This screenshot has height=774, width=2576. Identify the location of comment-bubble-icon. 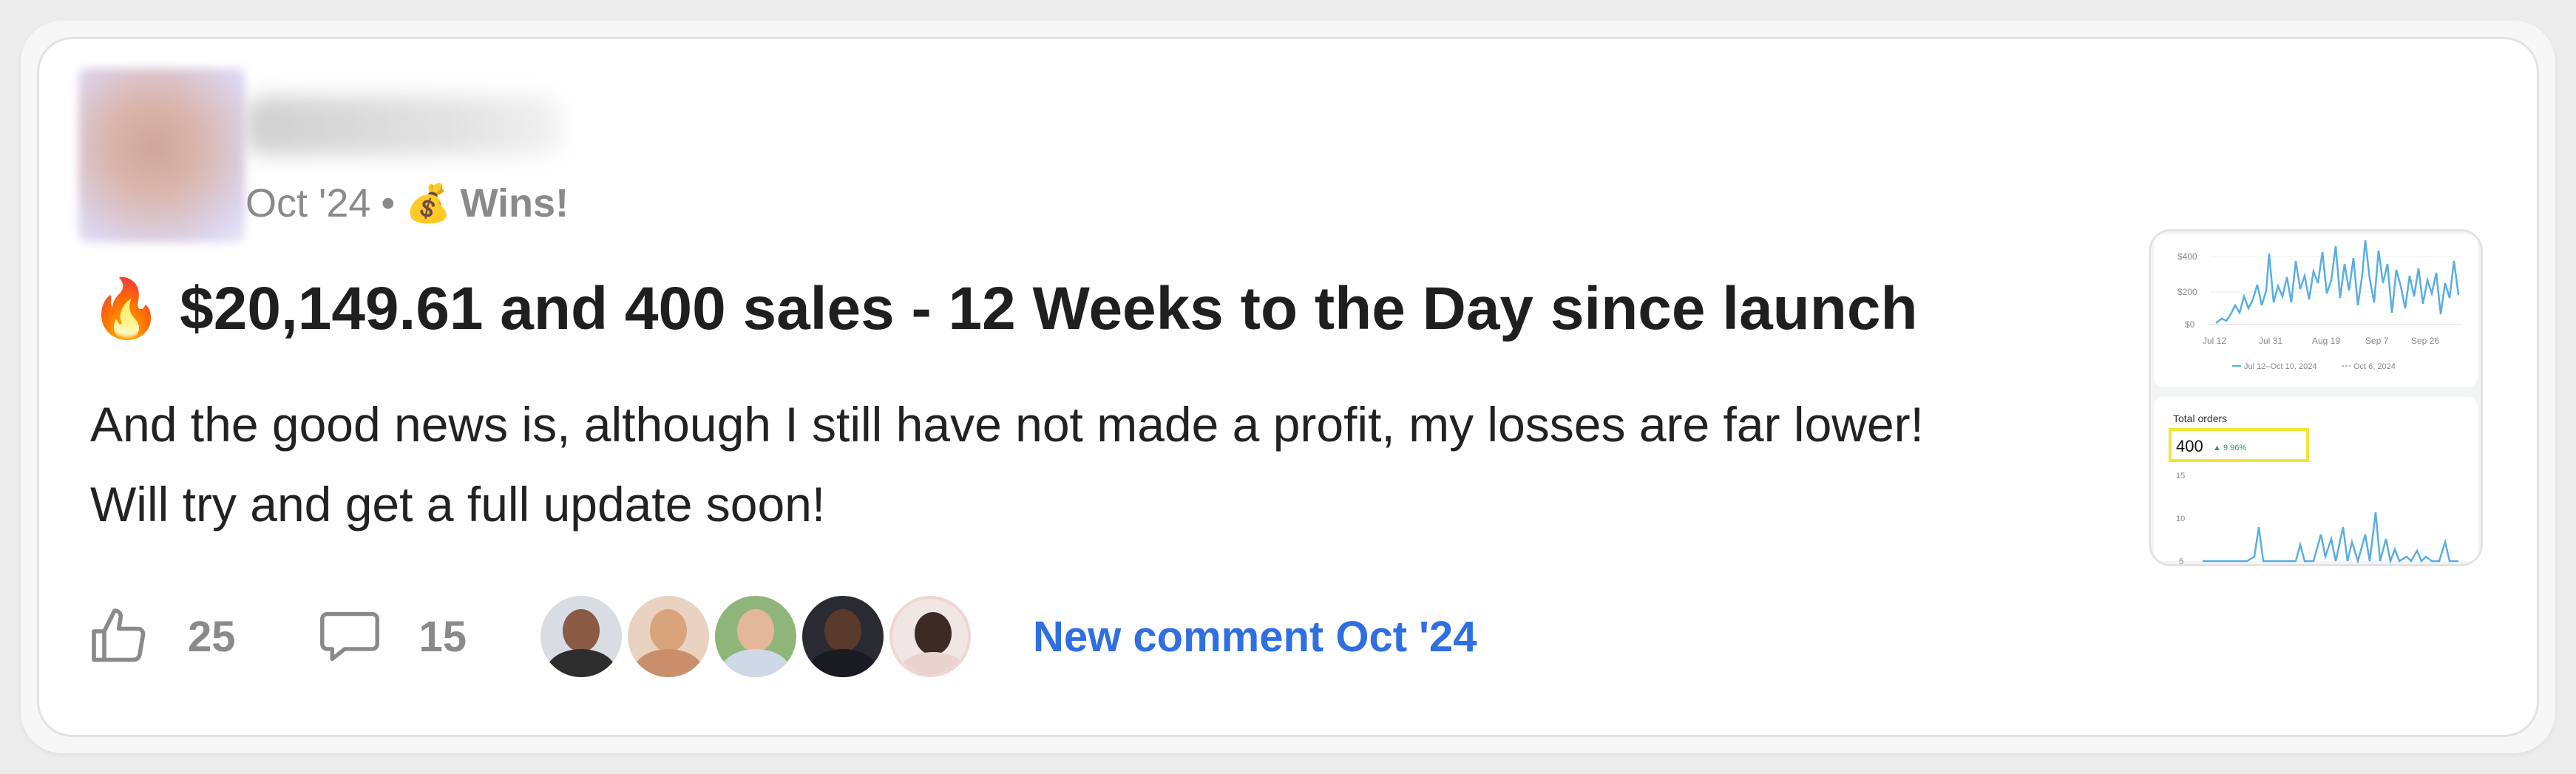
(349, 636).